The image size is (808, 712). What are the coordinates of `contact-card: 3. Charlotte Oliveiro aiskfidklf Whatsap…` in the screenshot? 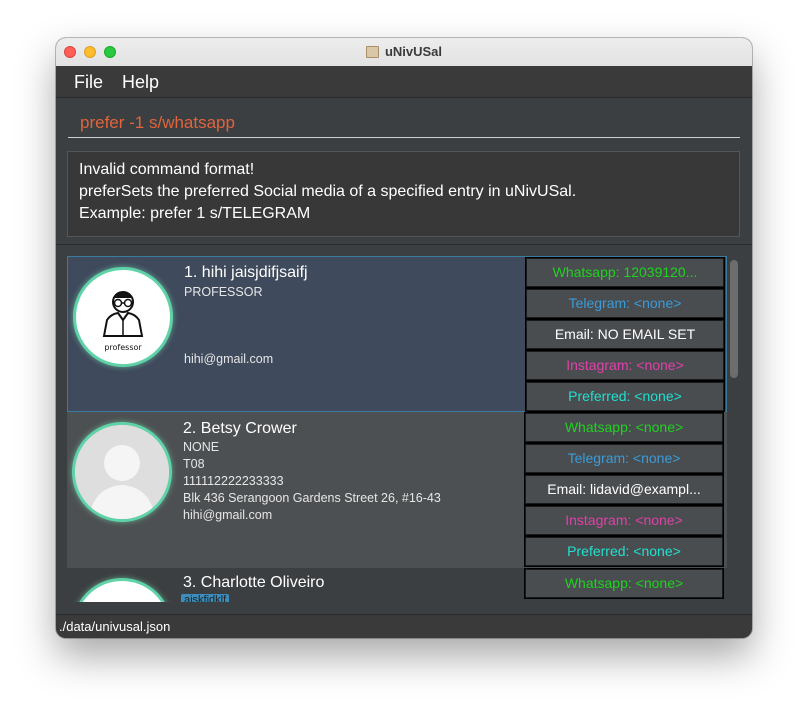 It's located at (397, 585).